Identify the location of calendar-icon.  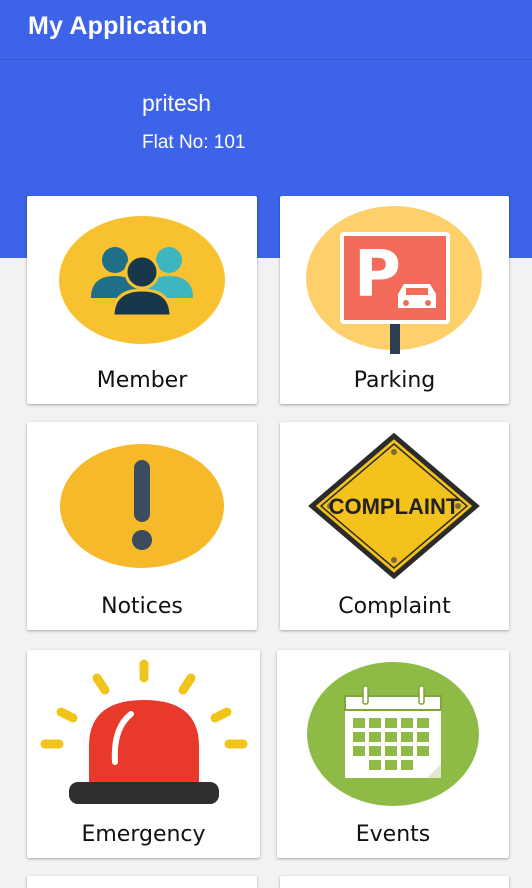
(393, 734).